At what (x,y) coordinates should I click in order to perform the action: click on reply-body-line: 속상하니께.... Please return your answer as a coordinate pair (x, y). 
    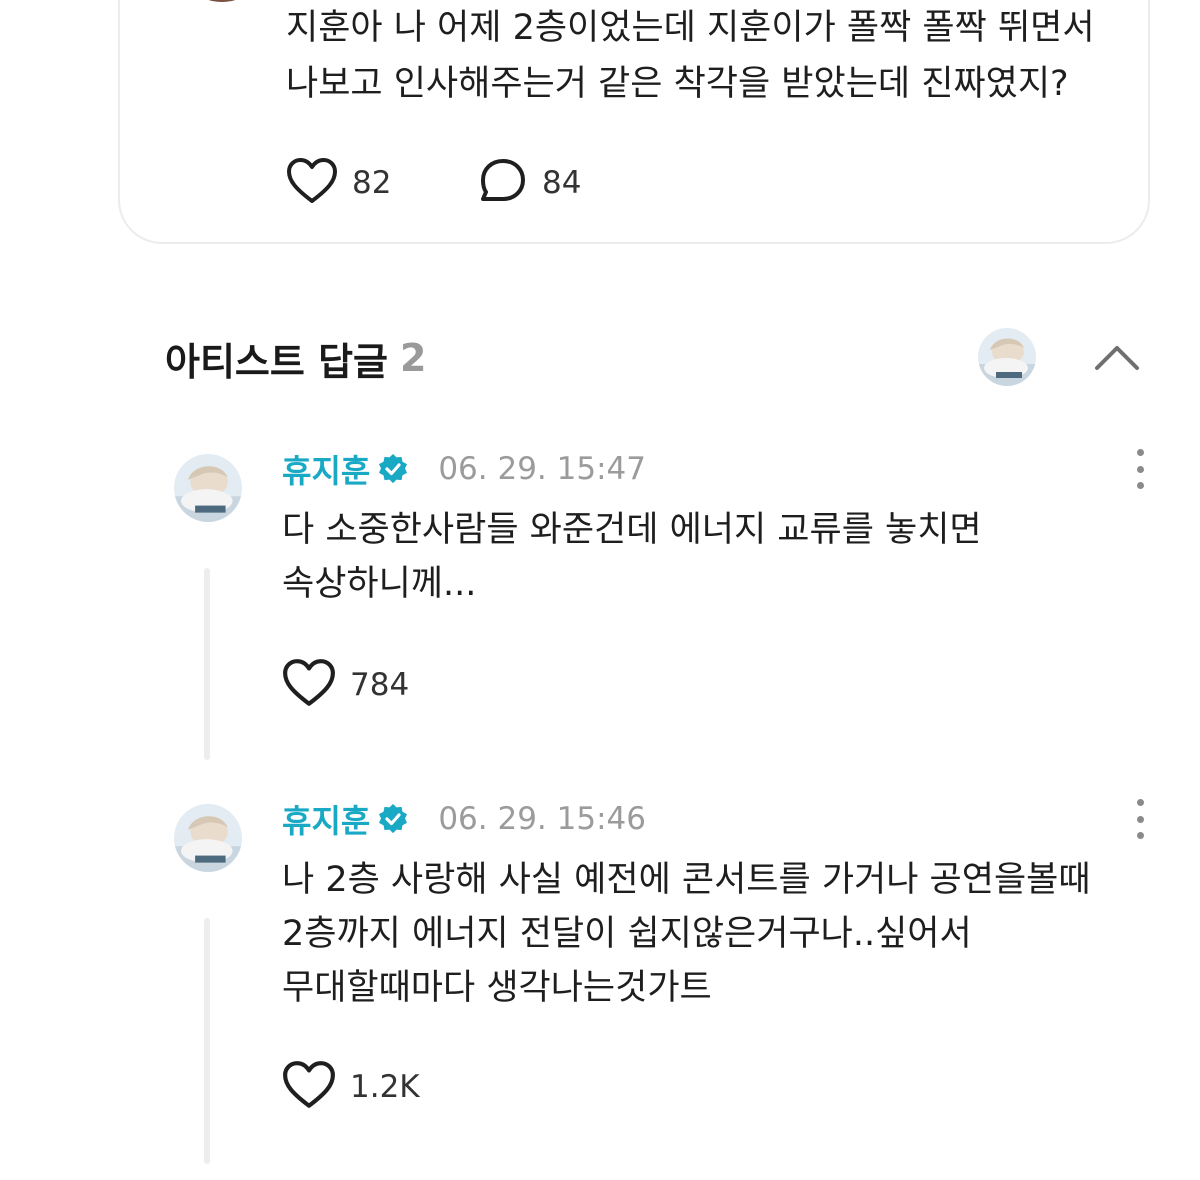
    Looking at the image, I should click on (379, 584).